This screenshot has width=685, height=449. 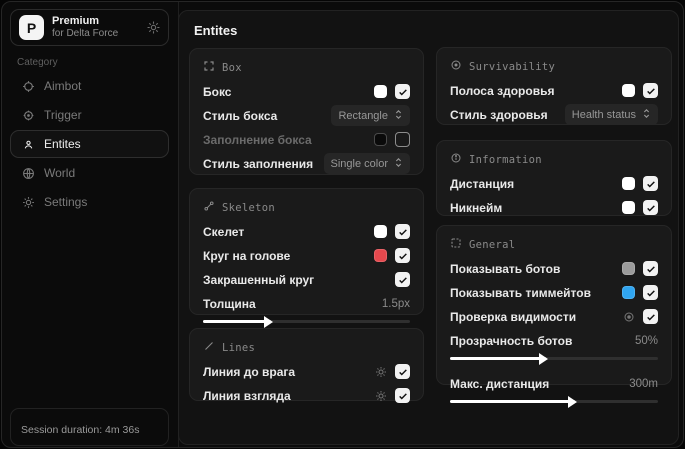 I want to click on setting-label: Толщина, so click(x=229, y=303).